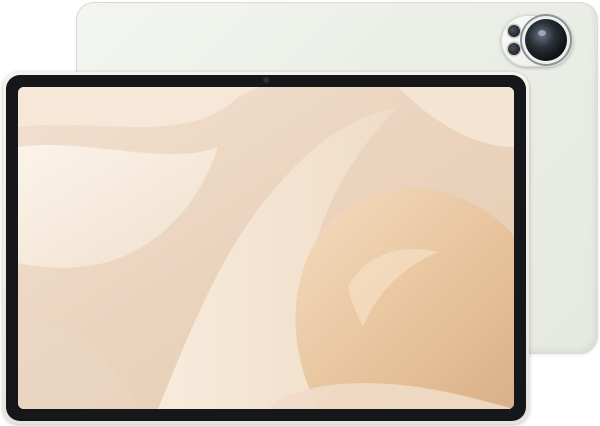 This screenshot has height=426, width=600. What do you see at coordinates (514, 31) in the screenshot?
I see `secondary-lens-icon` at bounding box center [514, 31].